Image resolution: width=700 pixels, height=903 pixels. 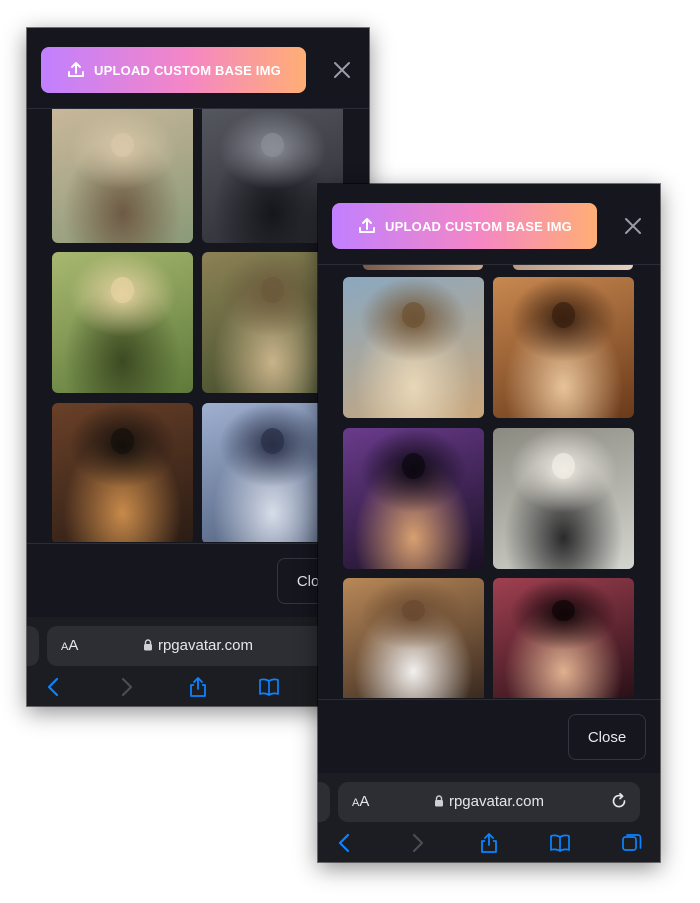 I want to click on witch-with-candle-photo, so click(x=122, y=472).